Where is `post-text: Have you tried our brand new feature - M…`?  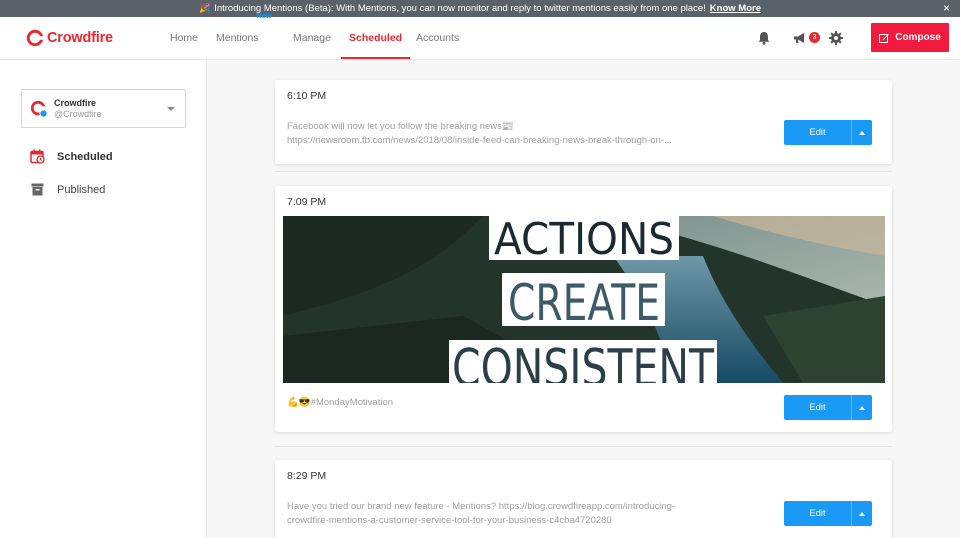
post-text: Have you tried our brand new feature - M… is located at coordinates (522, 514).